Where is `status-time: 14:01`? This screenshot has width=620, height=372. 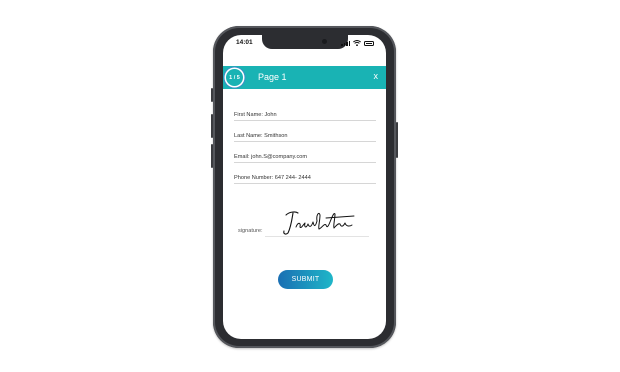
status-time: 14:01 is located at coordinates (244, 42).